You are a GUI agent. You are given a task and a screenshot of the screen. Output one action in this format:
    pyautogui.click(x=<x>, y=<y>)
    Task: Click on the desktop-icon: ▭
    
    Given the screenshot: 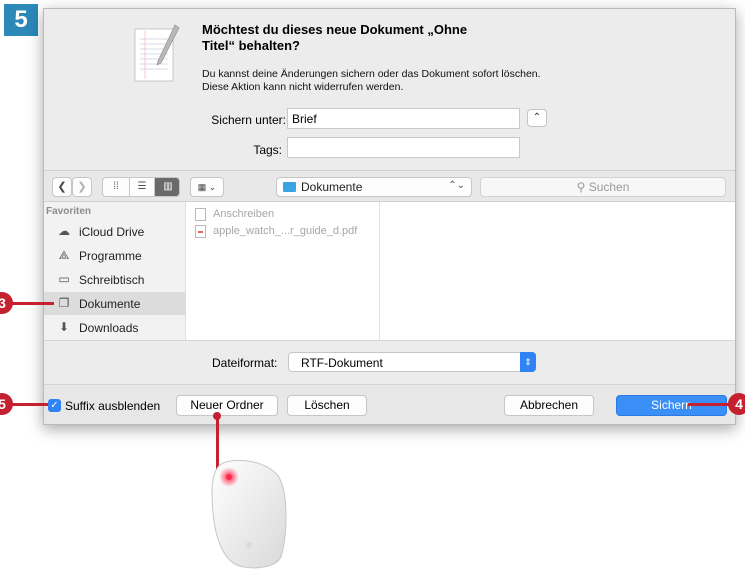 What is the action you would take?
    pyautogui.click(x=64, y=279)
    